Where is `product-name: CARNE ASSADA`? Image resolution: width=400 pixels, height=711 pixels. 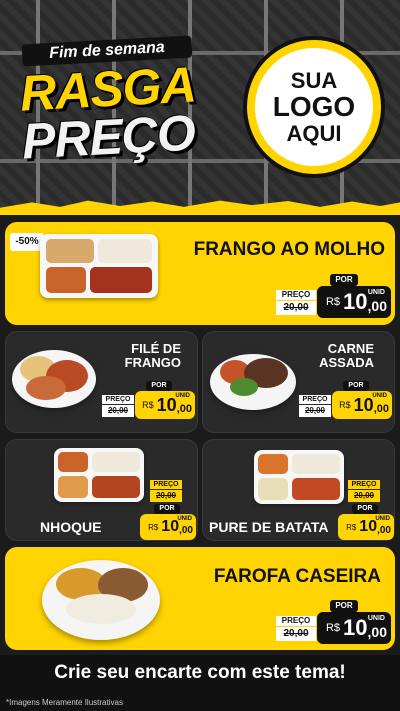
product-name: CARNE ASSADA is located at coordinates (346, 356).